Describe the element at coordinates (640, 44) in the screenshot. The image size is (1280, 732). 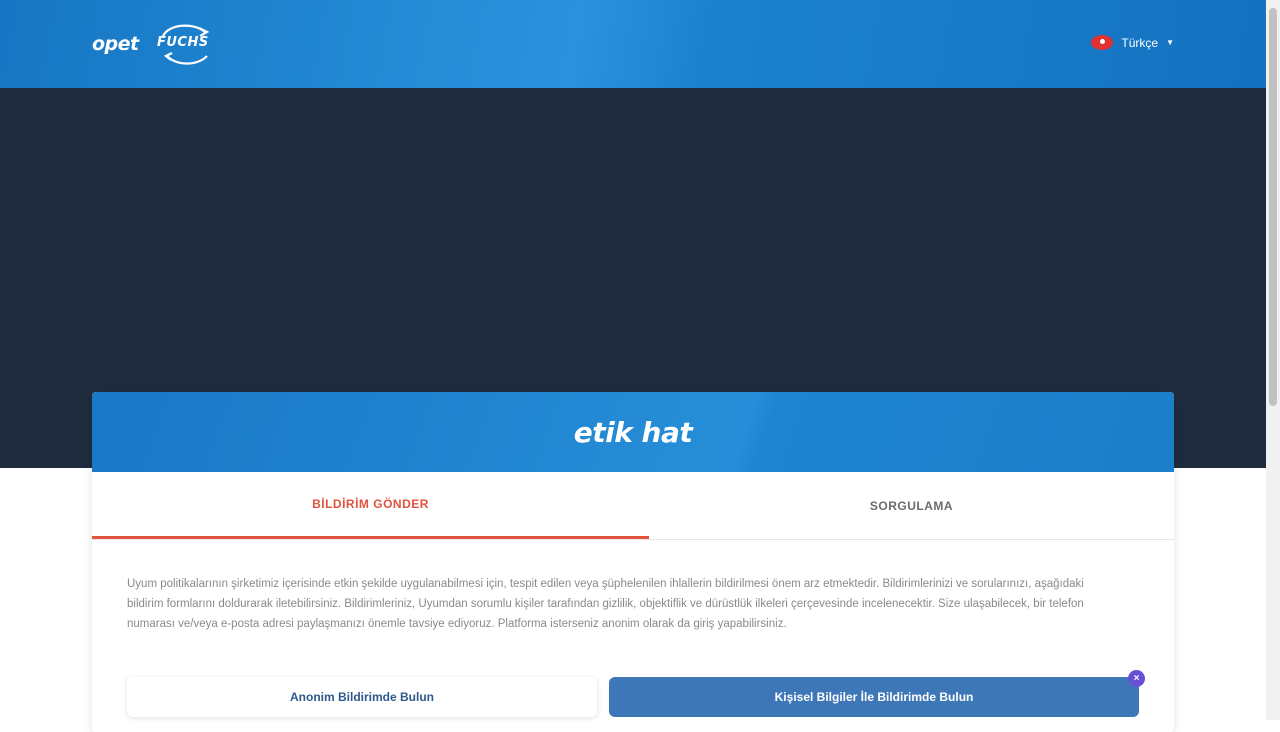
I see `top-header: opet FUCHS Türkçe ▼` at that location.